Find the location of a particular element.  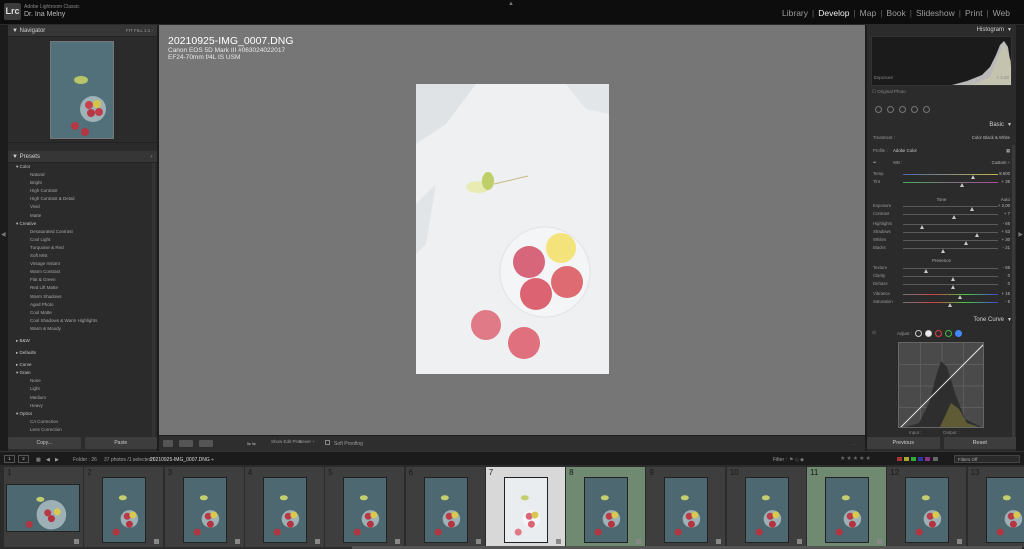

slider-value: - 65 is located at coordinates (1006, 223).